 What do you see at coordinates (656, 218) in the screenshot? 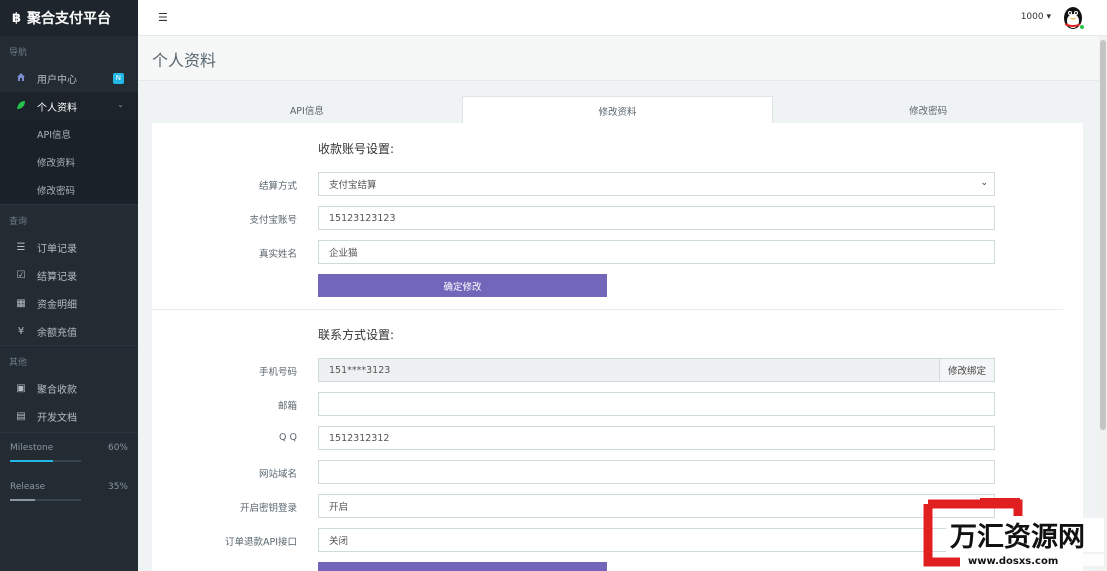
I see `alipay-account-input: 15123123123` at bounding box center [656, 218].